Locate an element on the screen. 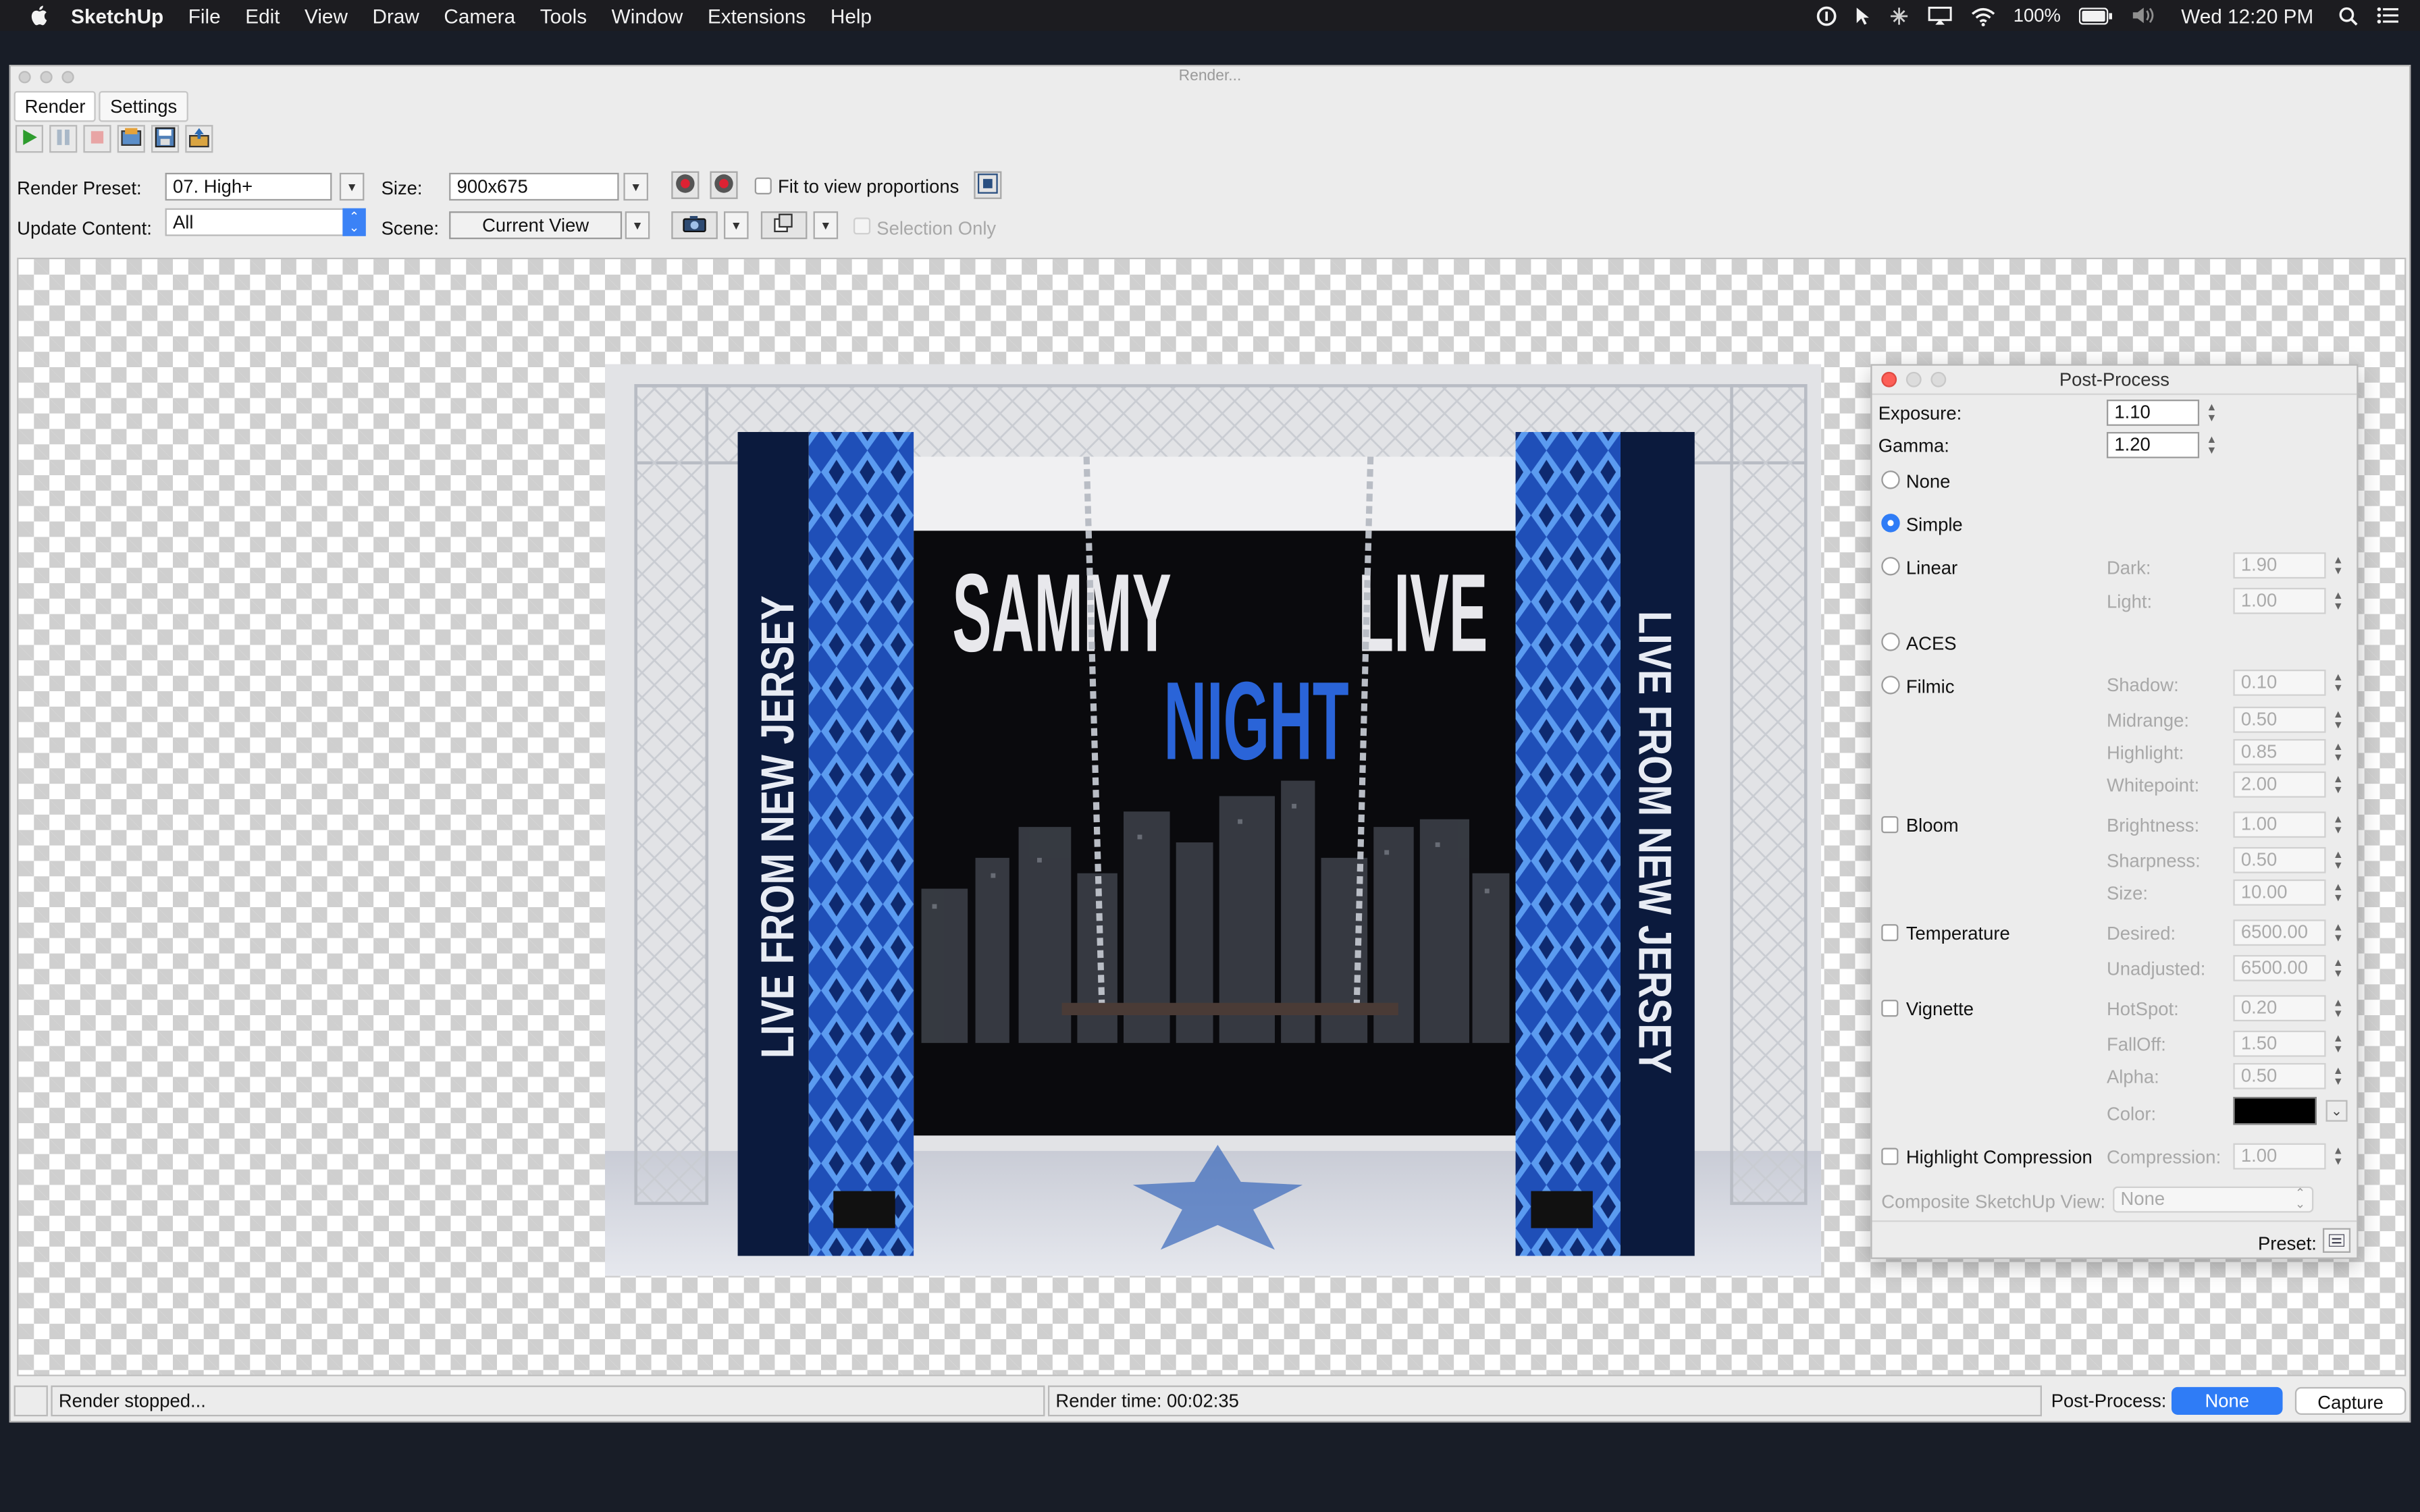 This screenshot has height=1512, width=2420. temperature-unadjusted-field: 6500.00 is located at coordinates (2279, 967).